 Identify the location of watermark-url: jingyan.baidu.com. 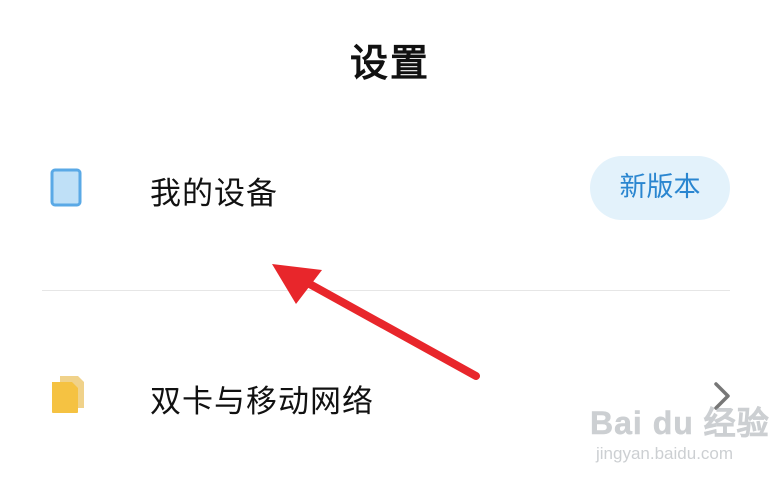
(665, 453).